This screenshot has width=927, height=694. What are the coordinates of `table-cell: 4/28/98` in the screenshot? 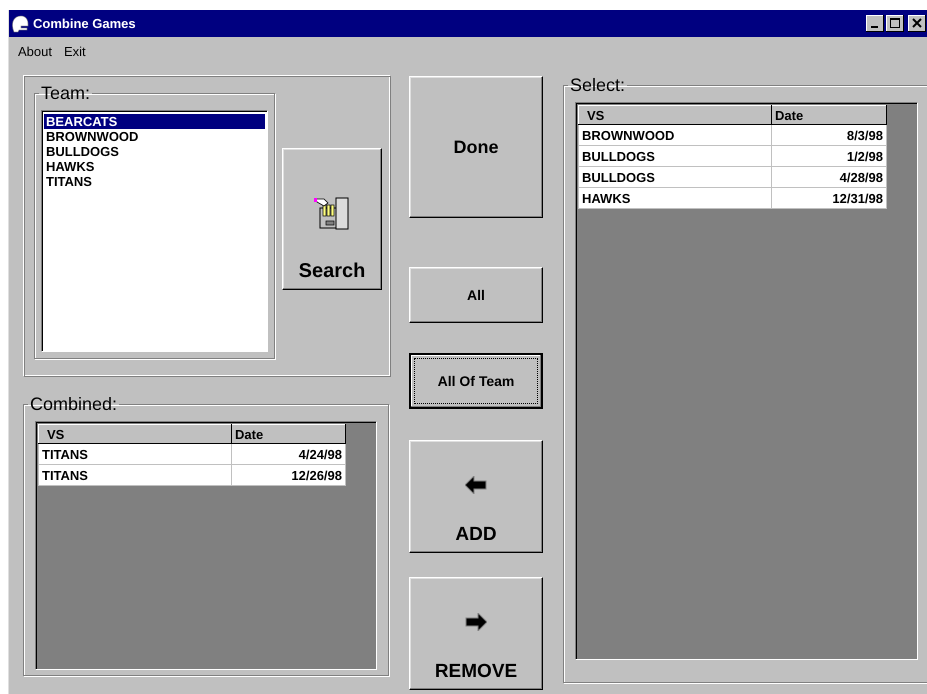 It's located at (829, 177).